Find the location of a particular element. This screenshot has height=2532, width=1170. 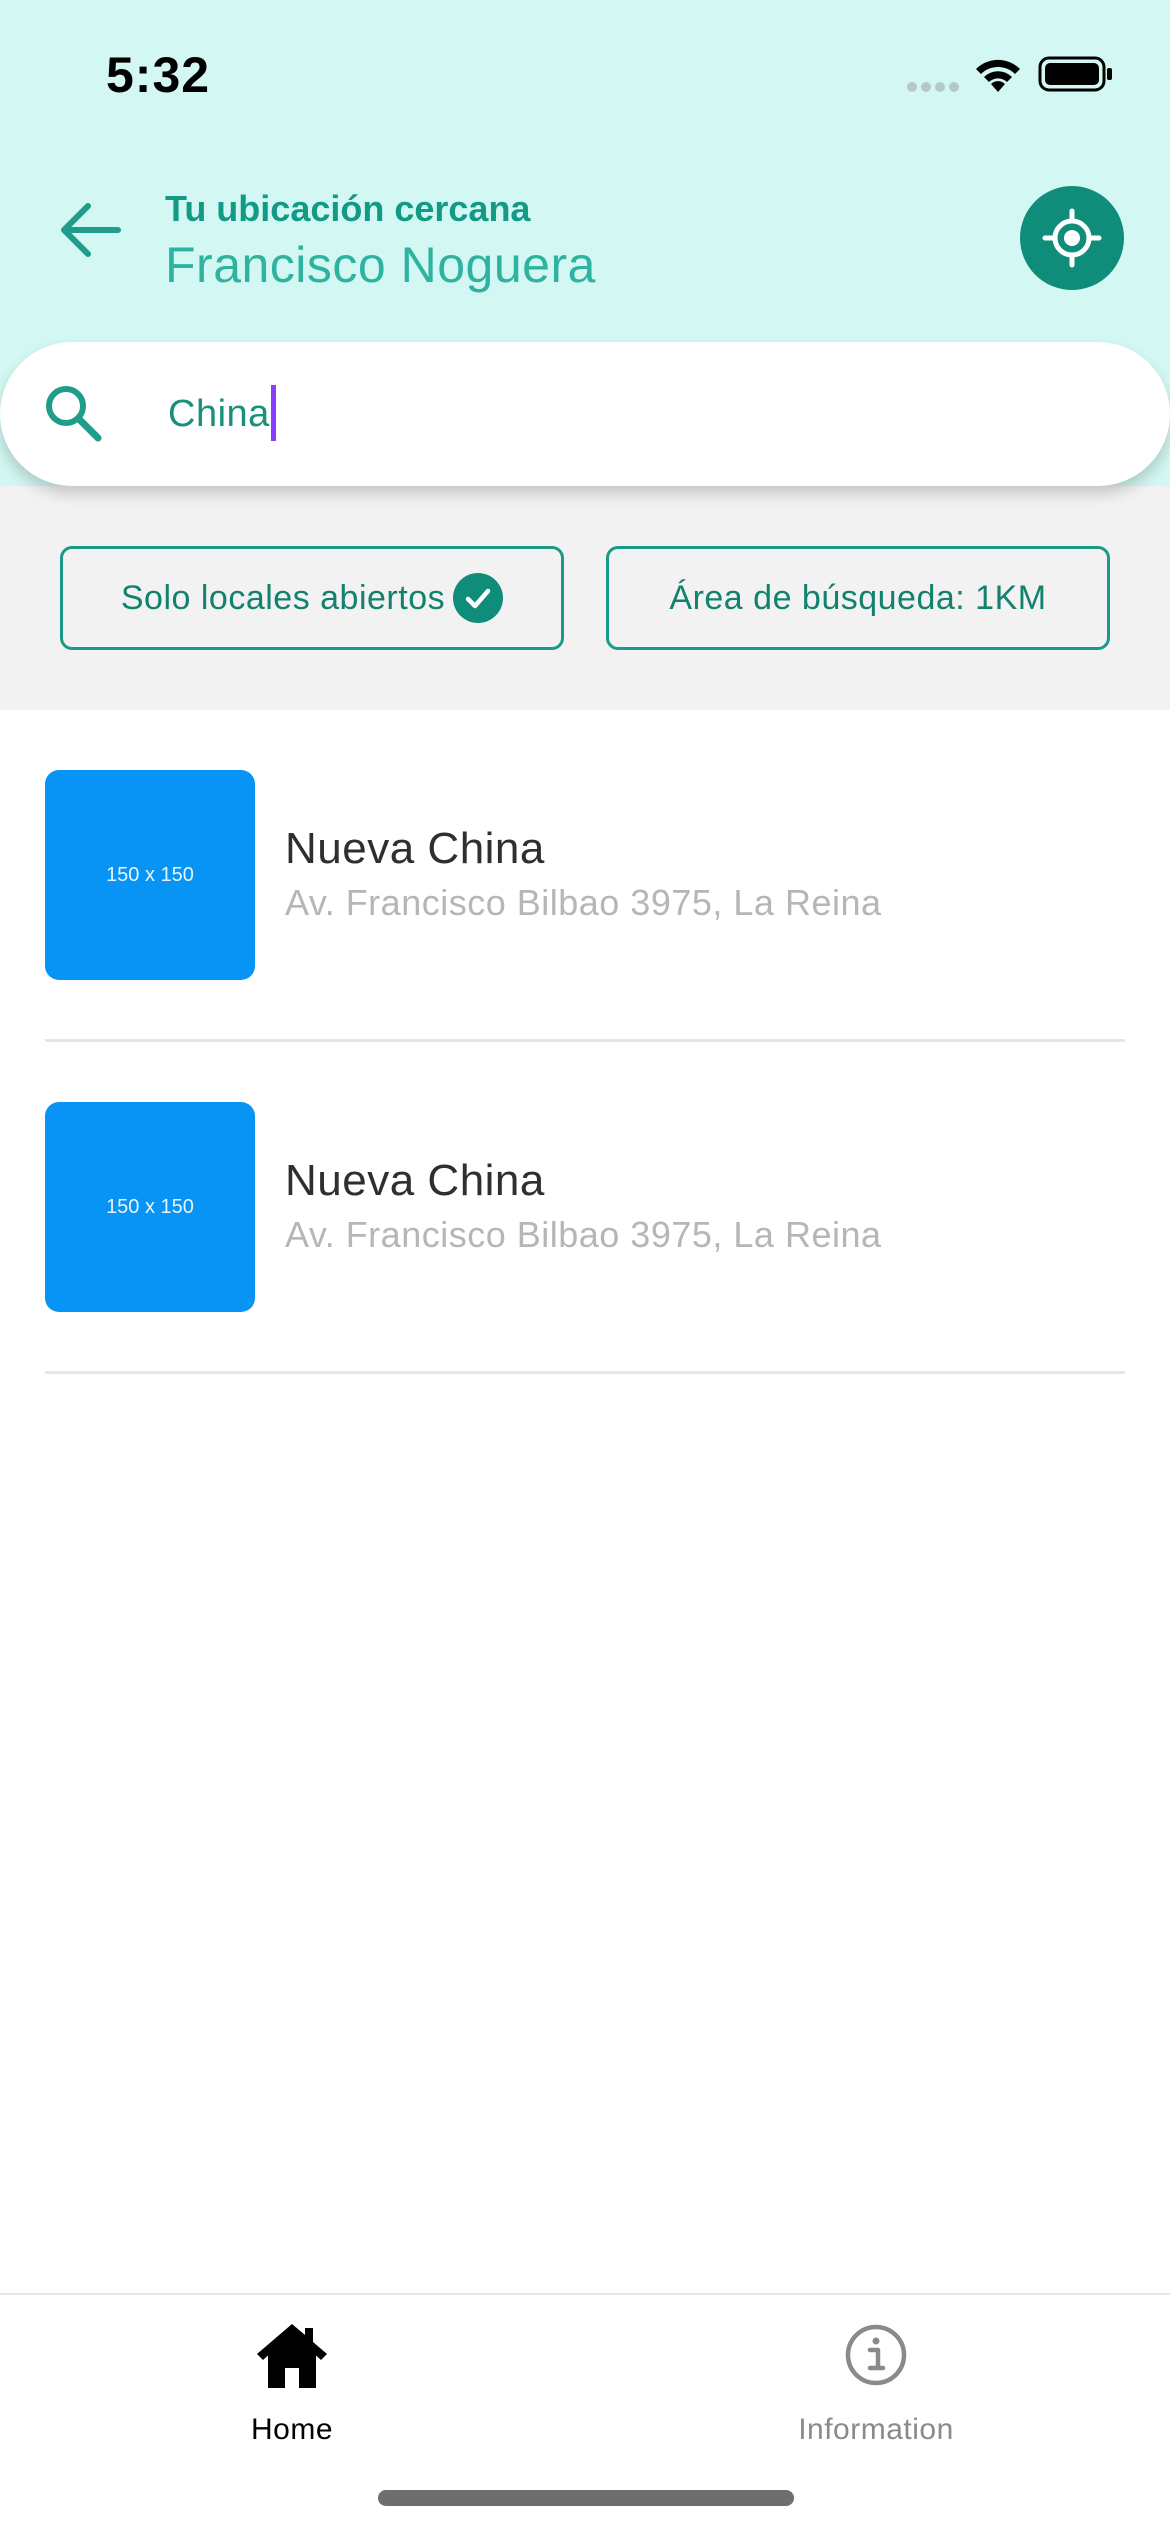

tab-information: Information is located at coordinates (876, 2390).